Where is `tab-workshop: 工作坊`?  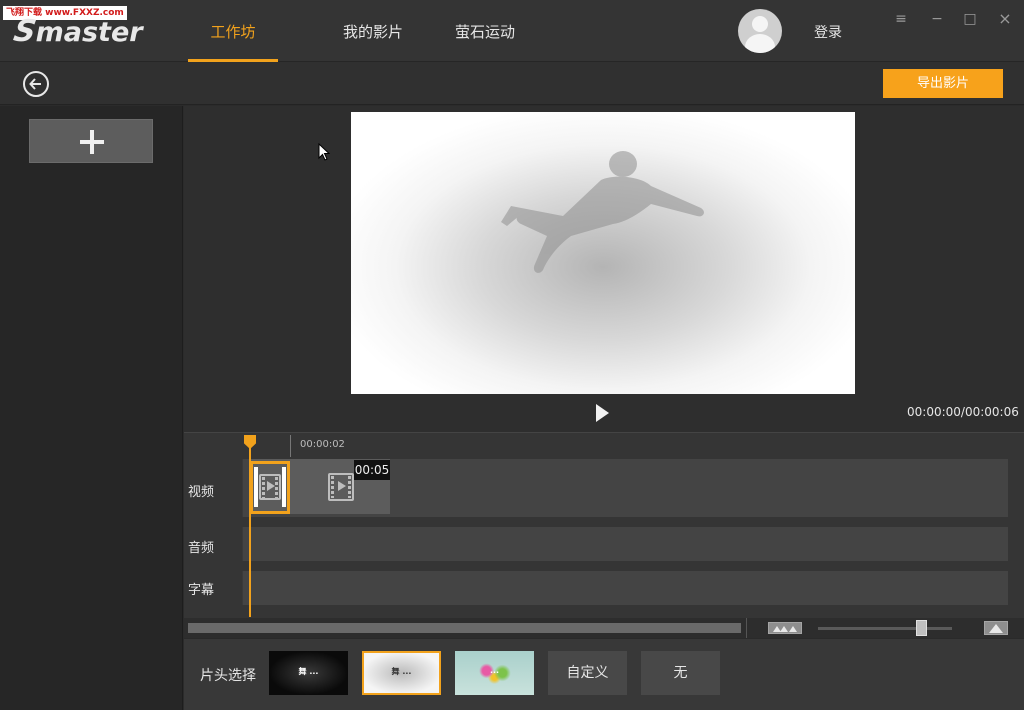 tab-workshop: 工作坊 is located at coordinates (233, 31).